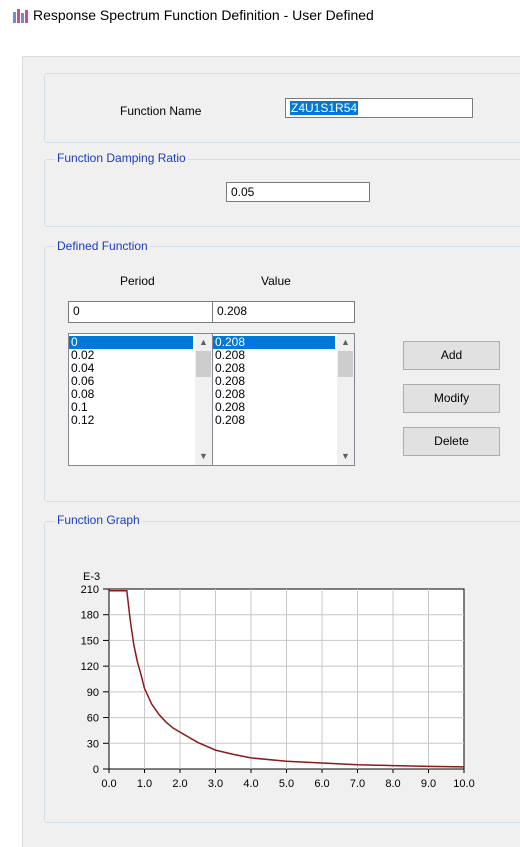  What do you see at coordinates (108, 784) in the screenshot?
I see `x-tick-label: 0.0` at bounding box center [108, 784].